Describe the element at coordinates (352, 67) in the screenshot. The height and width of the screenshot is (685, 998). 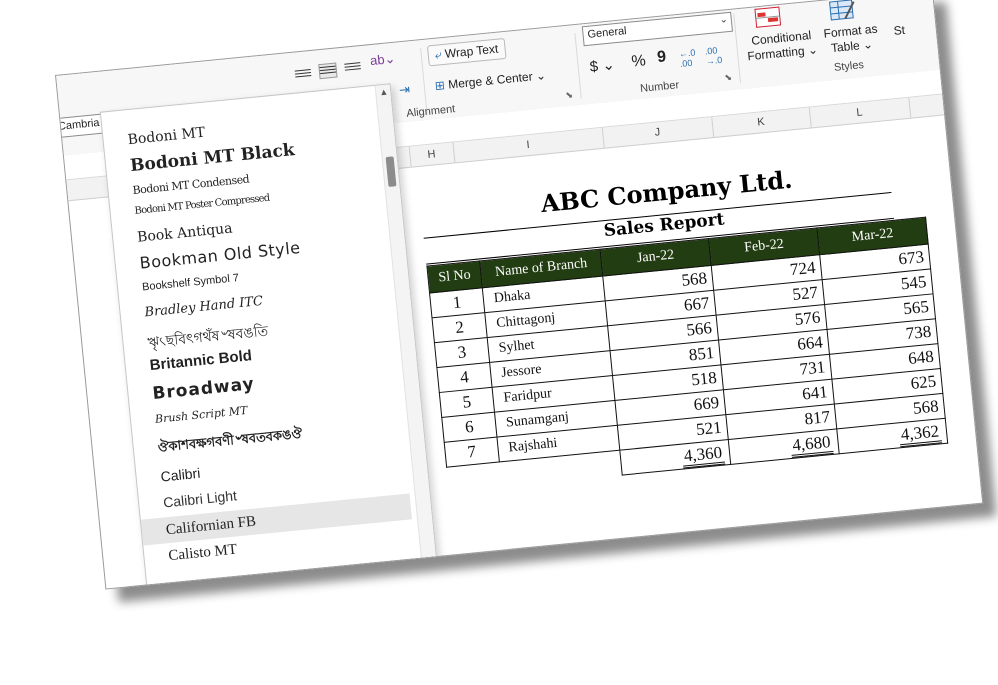
I see `align-bottom-icon` at that location.